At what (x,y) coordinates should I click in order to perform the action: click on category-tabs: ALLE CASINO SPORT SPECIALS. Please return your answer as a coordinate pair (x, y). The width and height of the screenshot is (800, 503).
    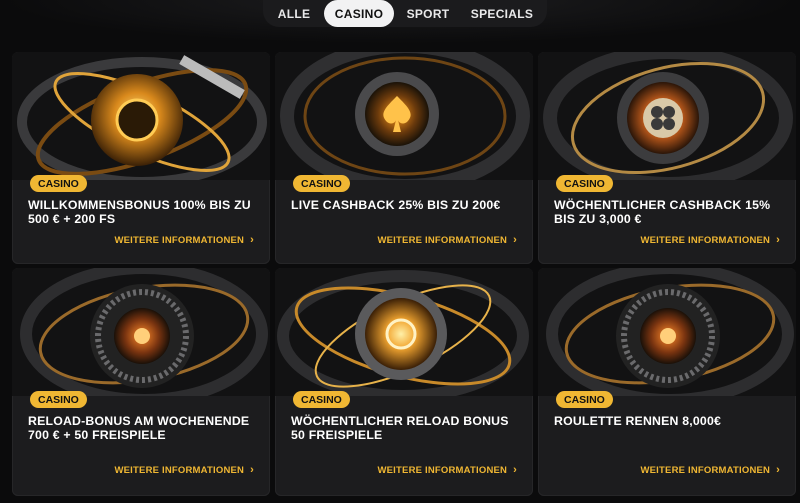
    Looking at the image, I should click on (405, 13).